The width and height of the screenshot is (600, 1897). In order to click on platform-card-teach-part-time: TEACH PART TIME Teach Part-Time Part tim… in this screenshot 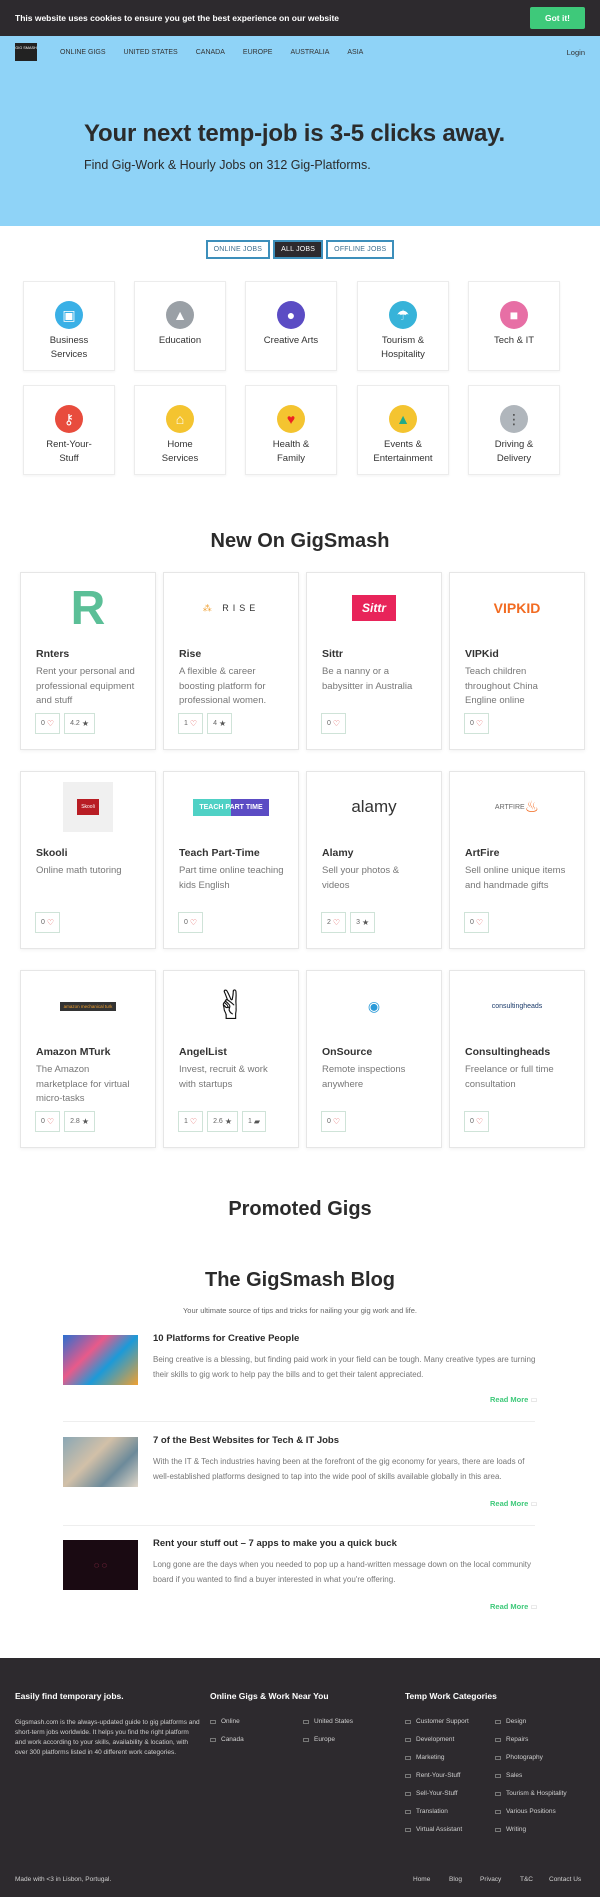, I will do `click(231, 860)`.